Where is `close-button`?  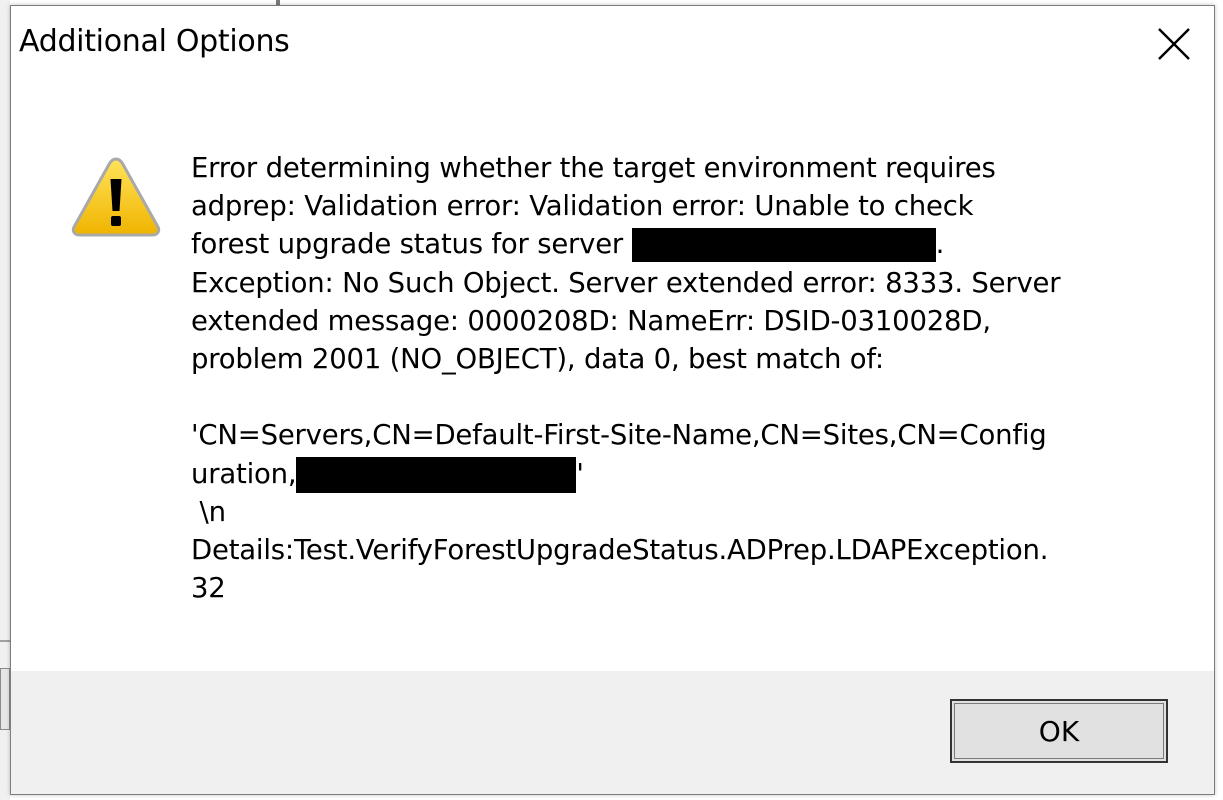 close-button is located at coordinates (1174, 43).